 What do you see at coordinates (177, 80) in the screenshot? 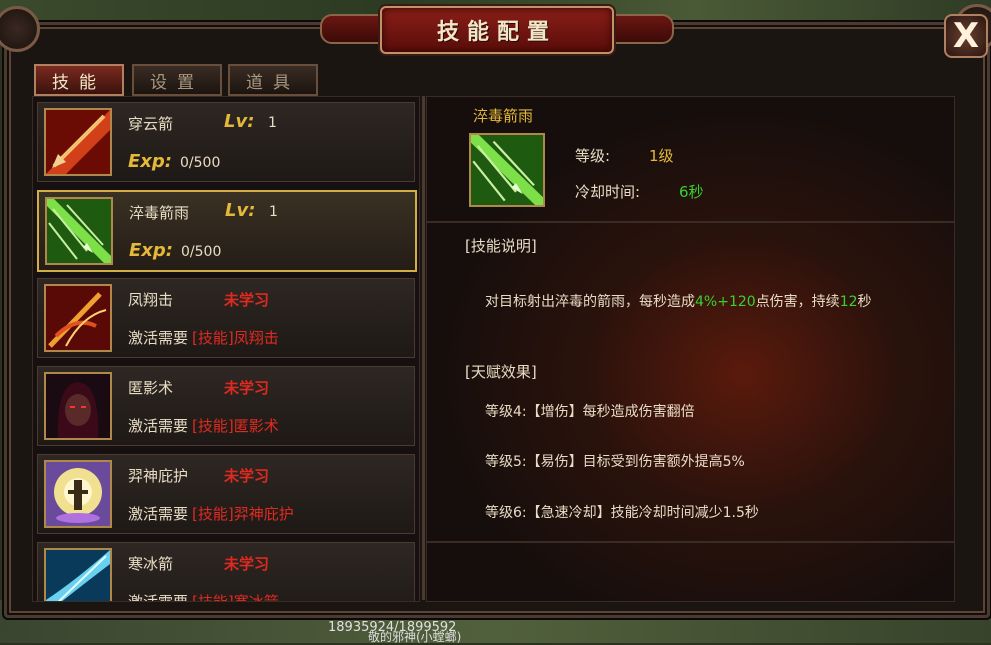
I see `tab-settings: 设置` at bounding box center [177, 80].